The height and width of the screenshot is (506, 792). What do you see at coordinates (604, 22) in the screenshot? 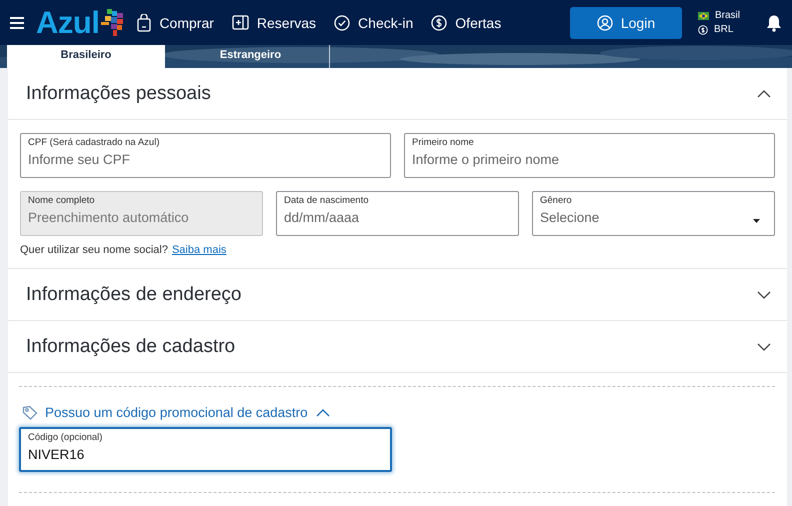
I see `user-icon` at bounding box center [604, 22].